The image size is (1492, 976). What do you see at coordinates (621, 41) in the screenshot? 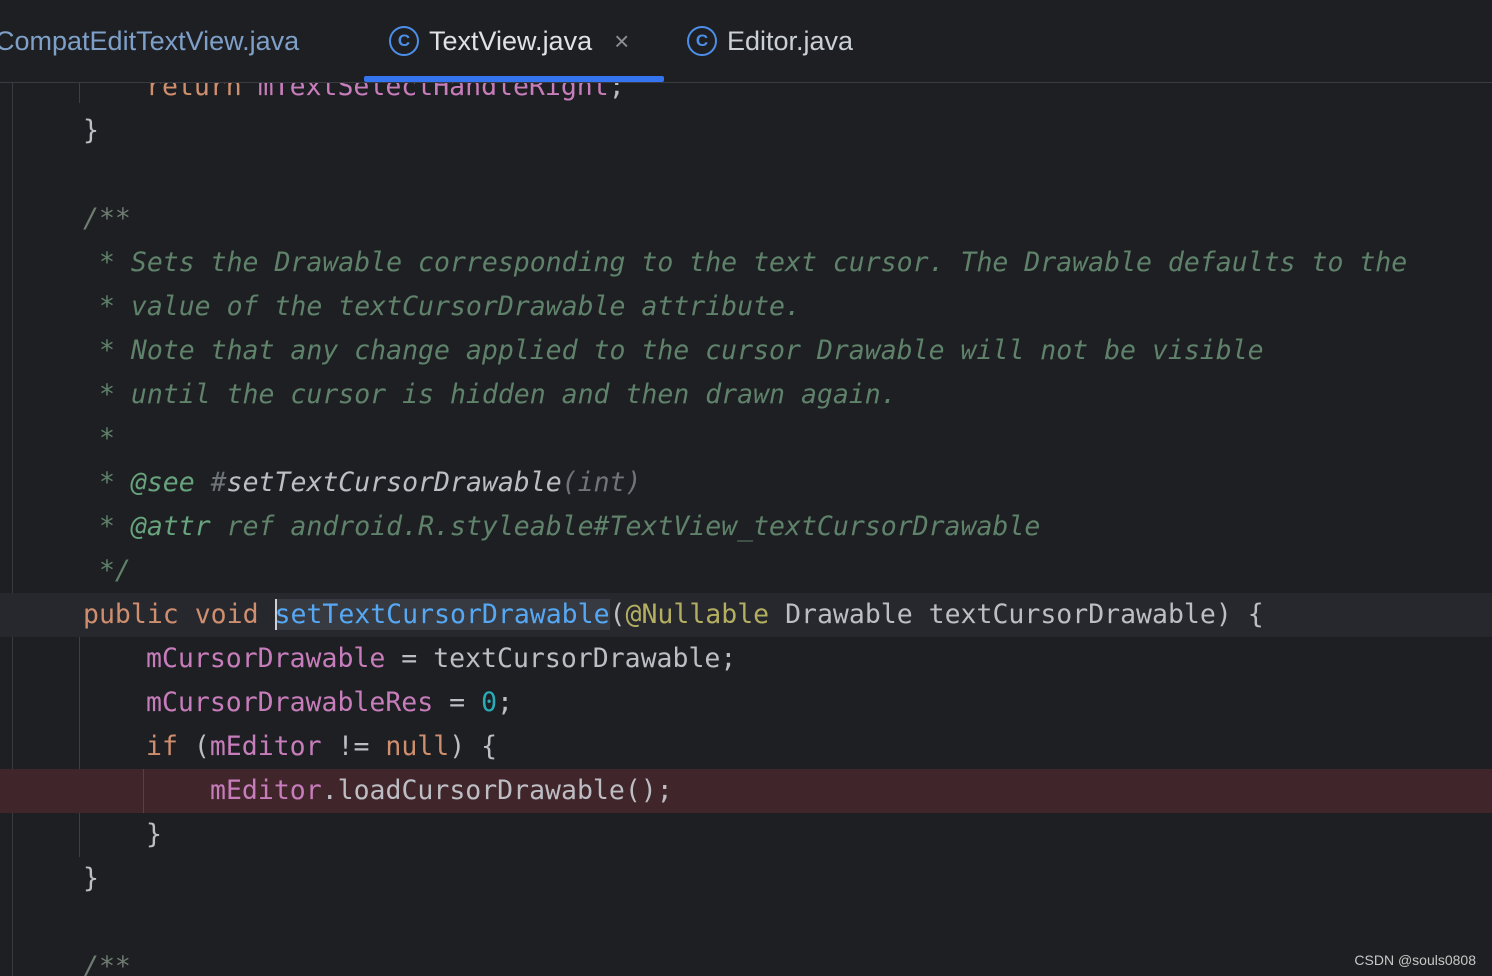
I see `close-icon: ×` at bounding box center [621, 41].